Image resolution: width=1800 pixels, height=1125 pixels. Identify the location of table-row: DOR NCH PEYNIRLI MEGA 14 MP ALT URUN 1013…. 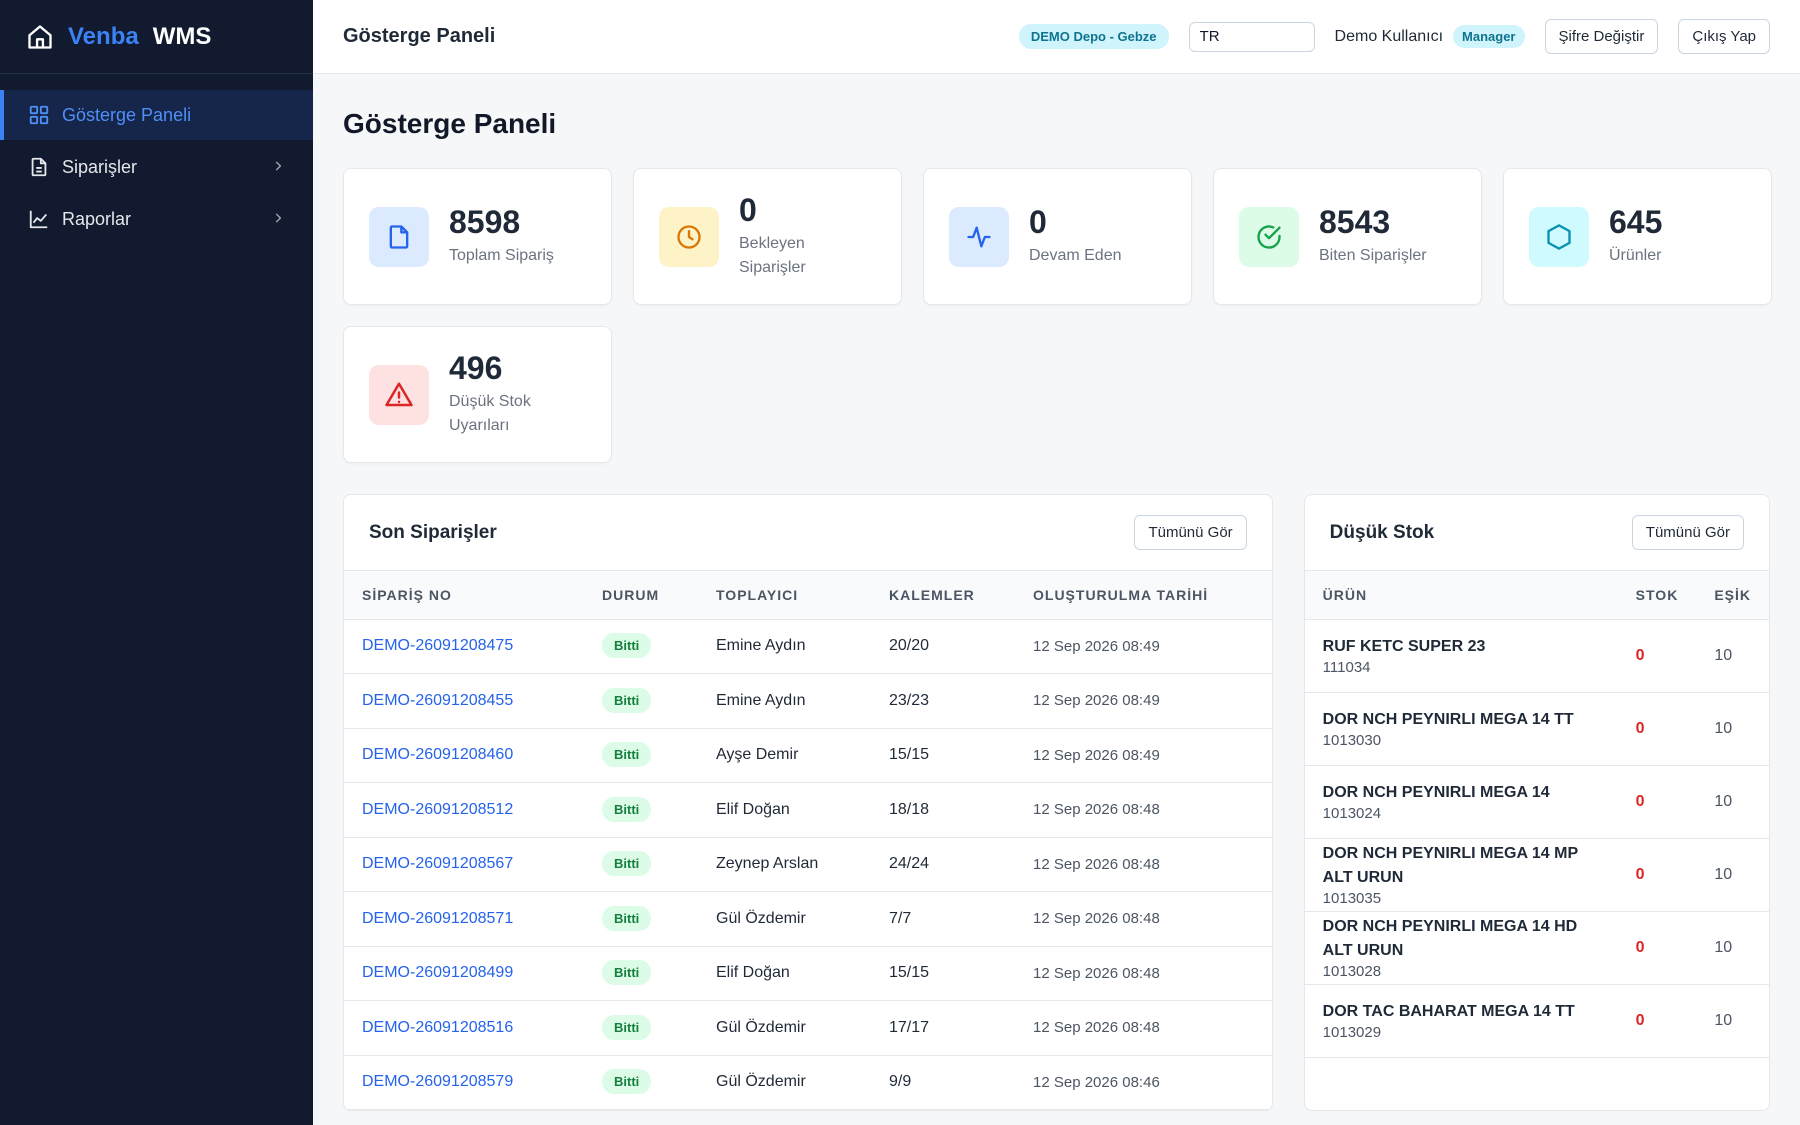
(1536, 875).